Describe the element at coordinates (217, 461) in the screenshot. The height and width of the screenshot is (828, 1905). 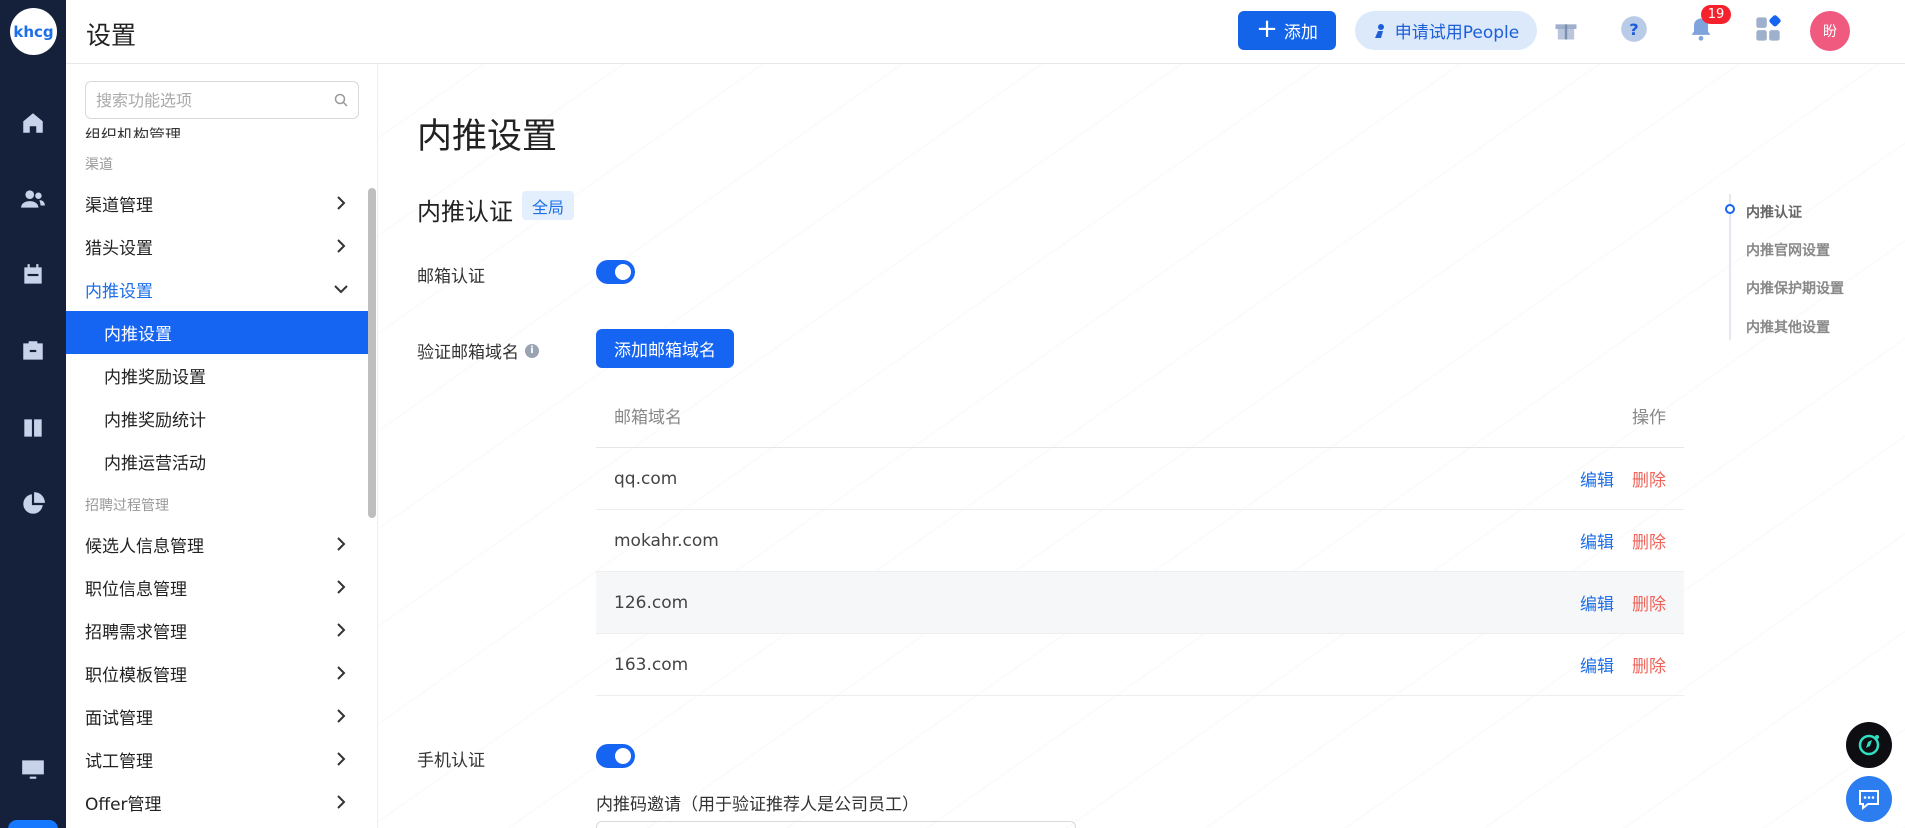
I see `sidebar-subitem-operations: 内推运营活动` at that location.